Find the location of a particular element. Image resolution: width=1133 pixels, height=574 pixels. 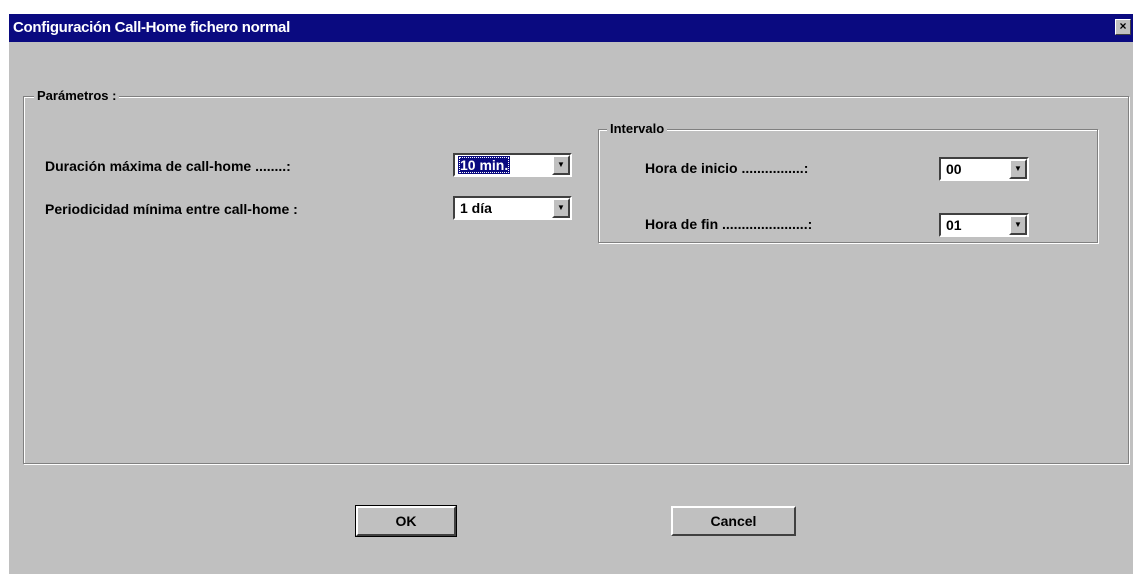

cancel-button: Cancel is located at coordinates (733, 521).